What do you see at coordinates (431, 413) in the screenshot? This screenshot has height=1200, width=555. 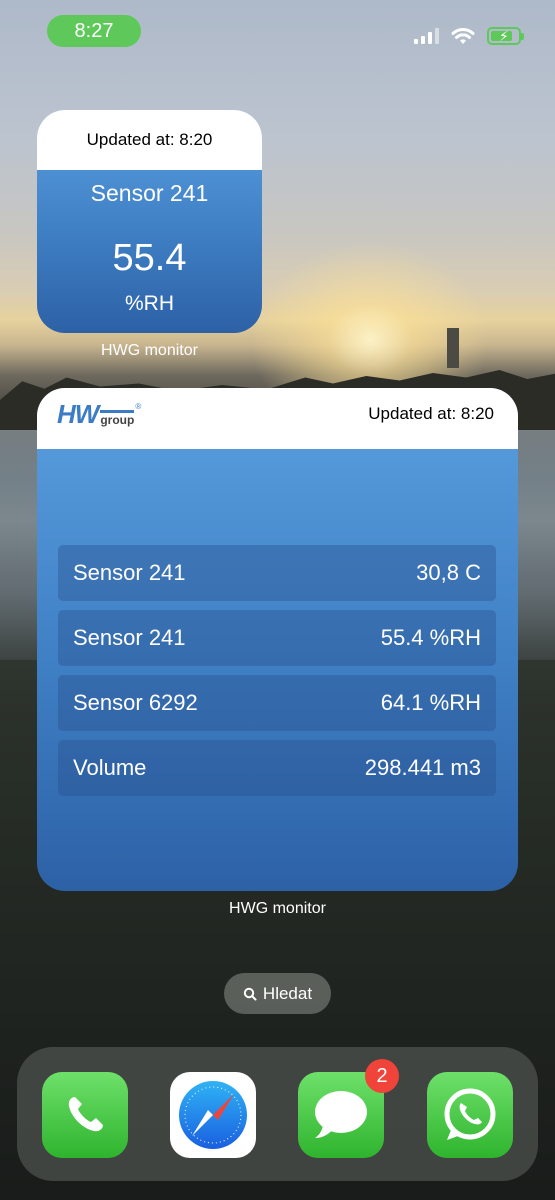 I see `large-widget-updated: Updated at: 8:20` at bounding box center [431, 413].